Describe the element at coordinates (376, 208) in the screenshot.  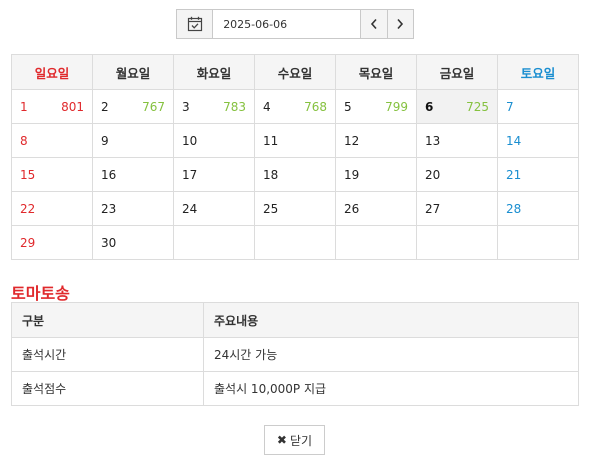
I see `calendar-day: 26` at that location.